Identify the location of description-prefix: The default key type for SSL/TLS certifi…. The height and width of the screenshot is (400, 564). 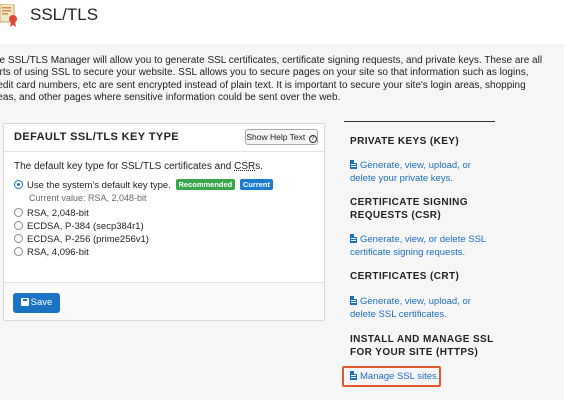
(124, 166).